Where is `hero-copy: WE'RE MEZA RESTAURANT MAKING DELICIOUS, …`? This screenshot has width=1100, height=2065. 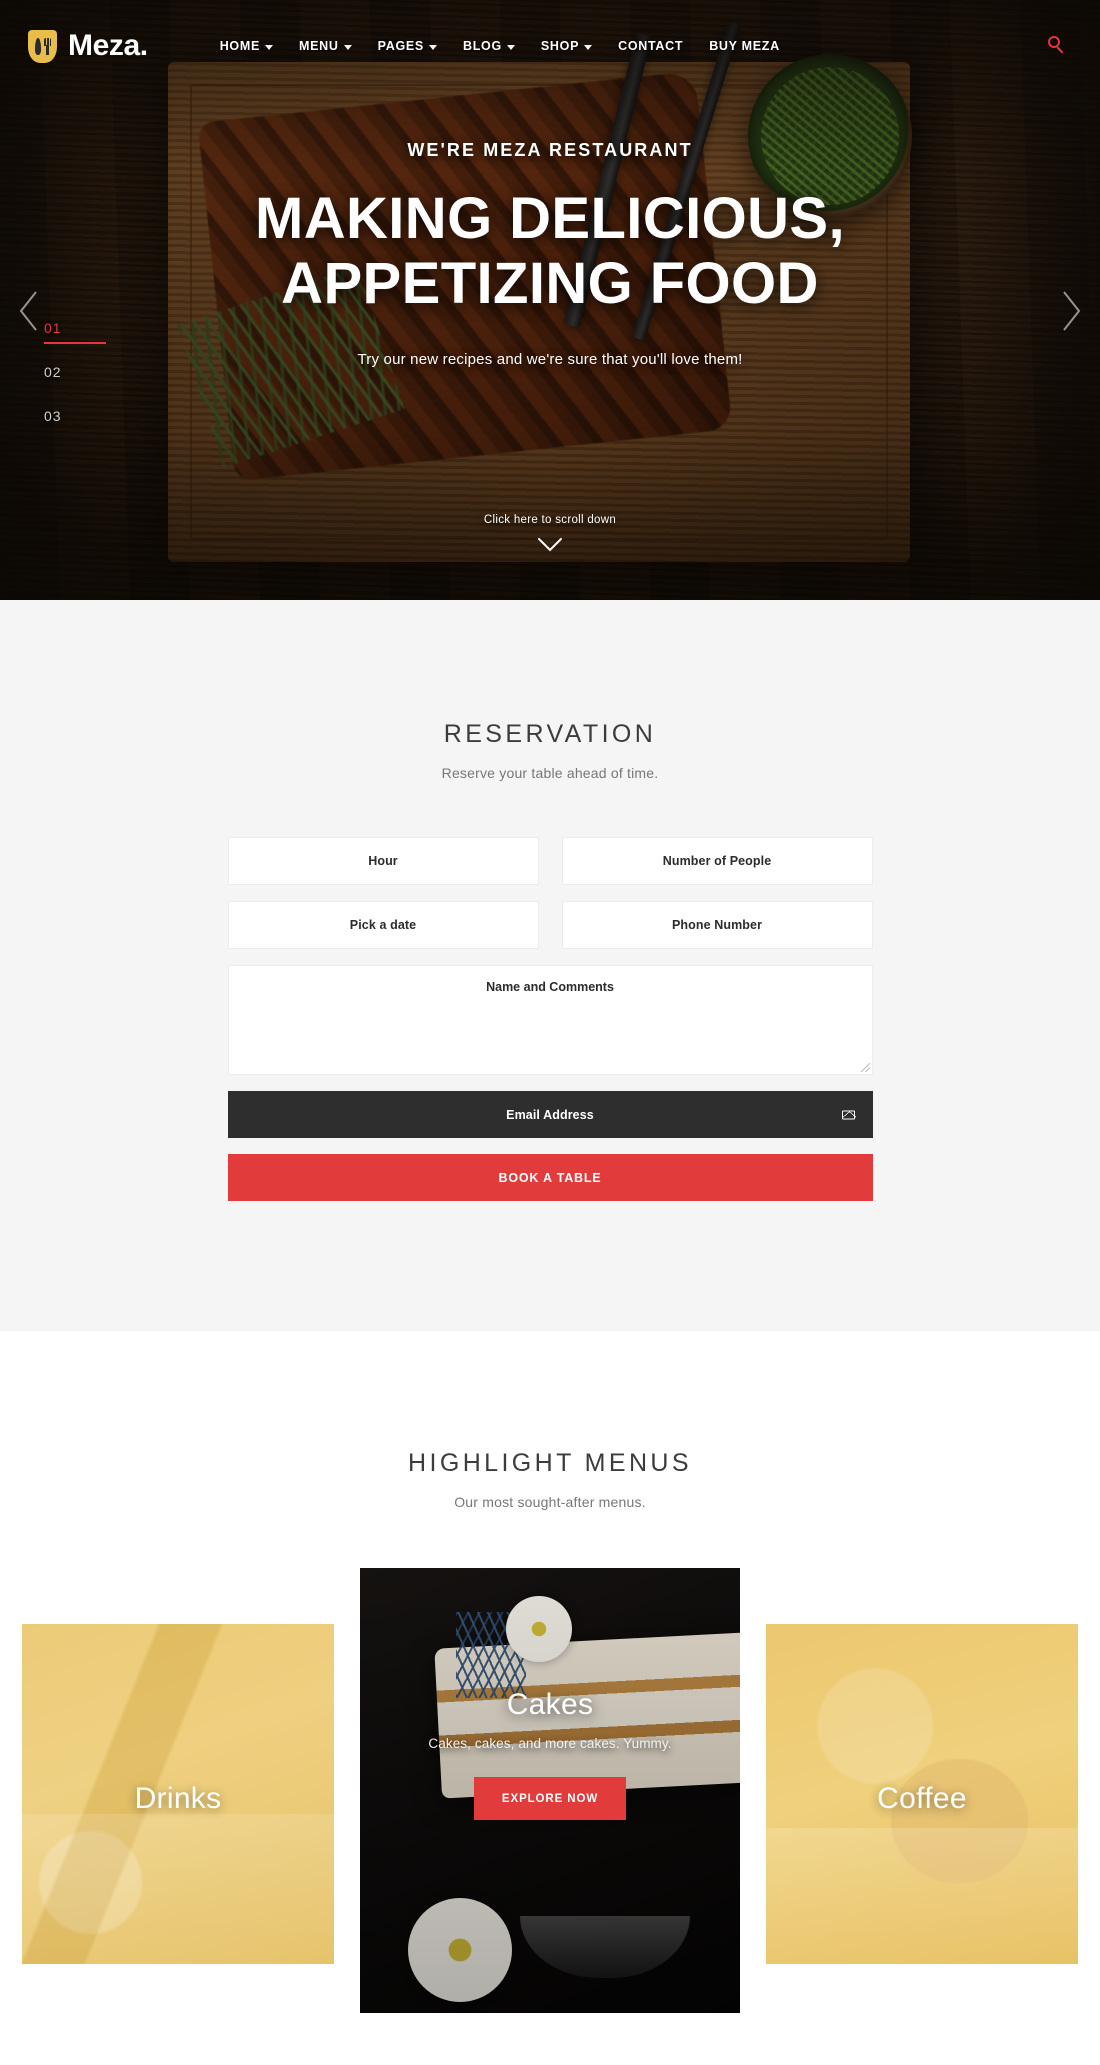
hero-copy: WE'RE MEZA RESTAURANT MAKING DELICIOUS, … is located at coordinates (550, 254).